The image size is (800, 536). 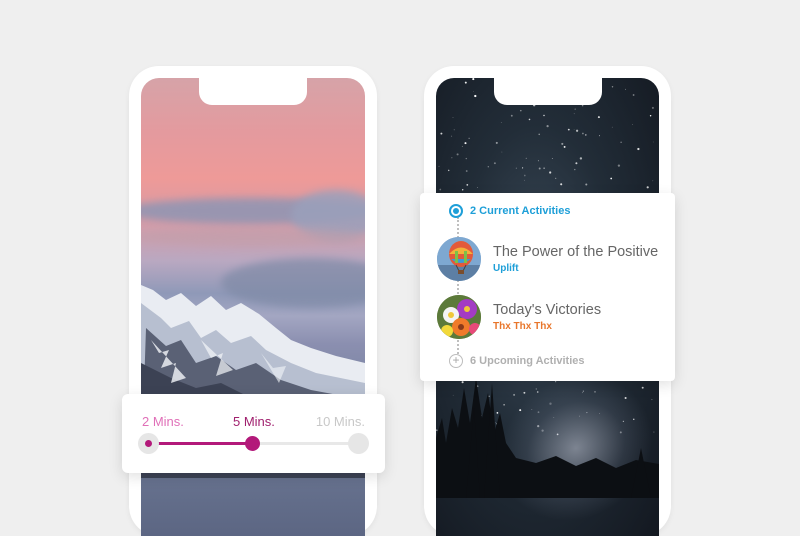 I want to click on current-activities-header: 2 Current Activities, so click(x=509, y=211).